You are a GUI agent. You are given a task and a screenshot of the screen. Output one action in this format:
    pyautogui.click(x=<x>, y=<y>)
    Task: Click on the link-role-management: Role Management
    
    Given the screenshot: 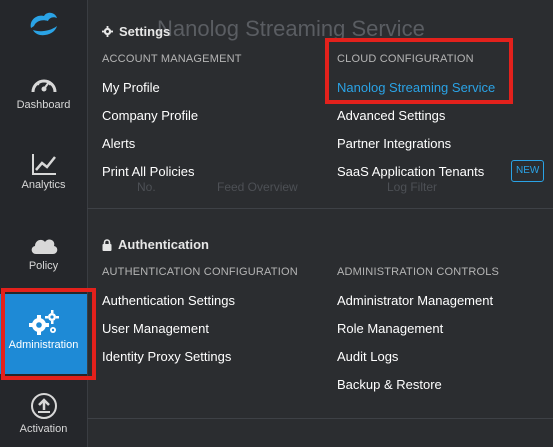 What is the action you would take?
    pyautogui.click(x=390, y=328)
    